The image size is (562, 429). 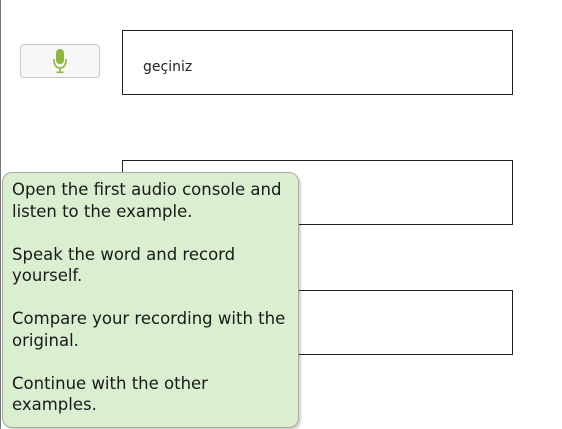 I want to click on instruction-step-2: Speak the word and record yourself., so click(x=124, y=265).